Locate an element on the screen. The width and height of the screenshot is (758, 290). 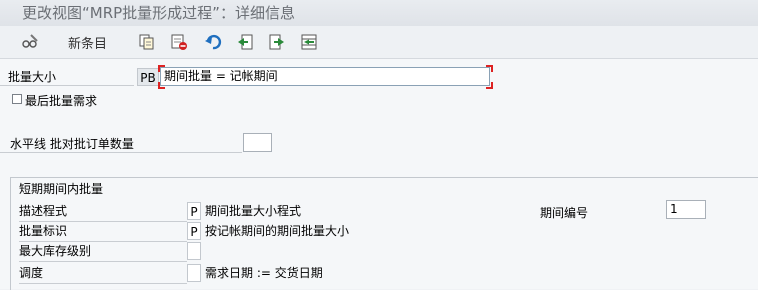
focus-corner-br is located at coordinates (489, 85).